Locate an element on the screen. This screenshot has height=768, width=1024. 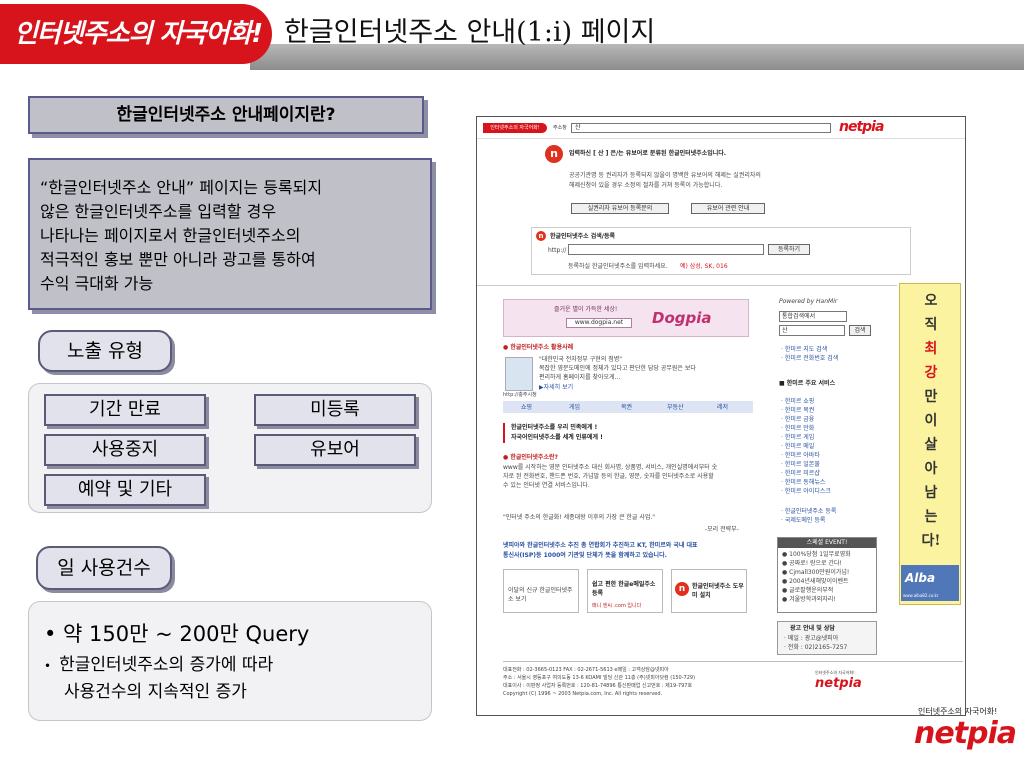
register-button: 등록하기 is located at coordinates (789, 249).